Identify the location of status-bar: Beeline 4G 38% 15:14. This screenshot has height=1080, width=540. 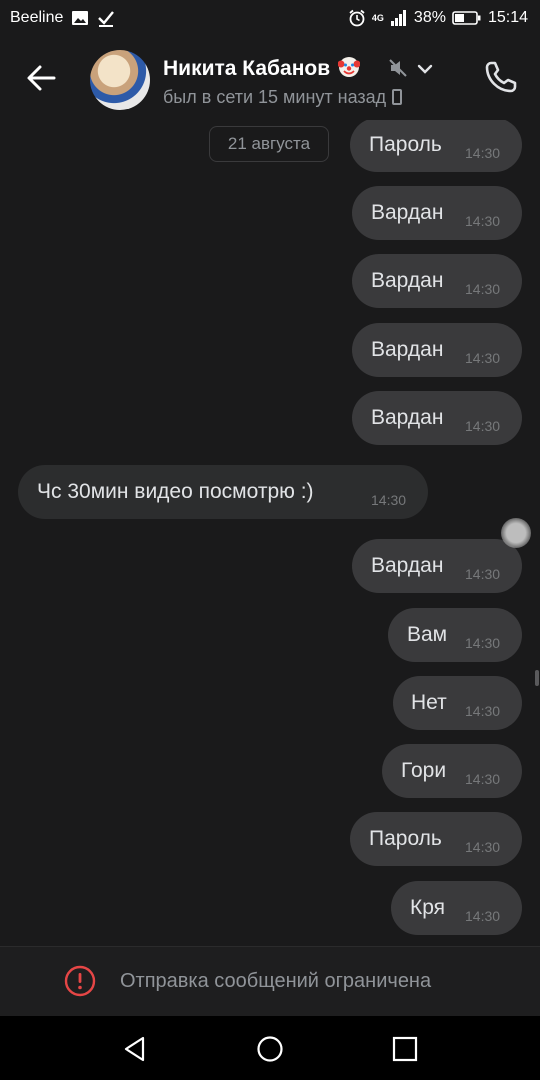
(270, 18).